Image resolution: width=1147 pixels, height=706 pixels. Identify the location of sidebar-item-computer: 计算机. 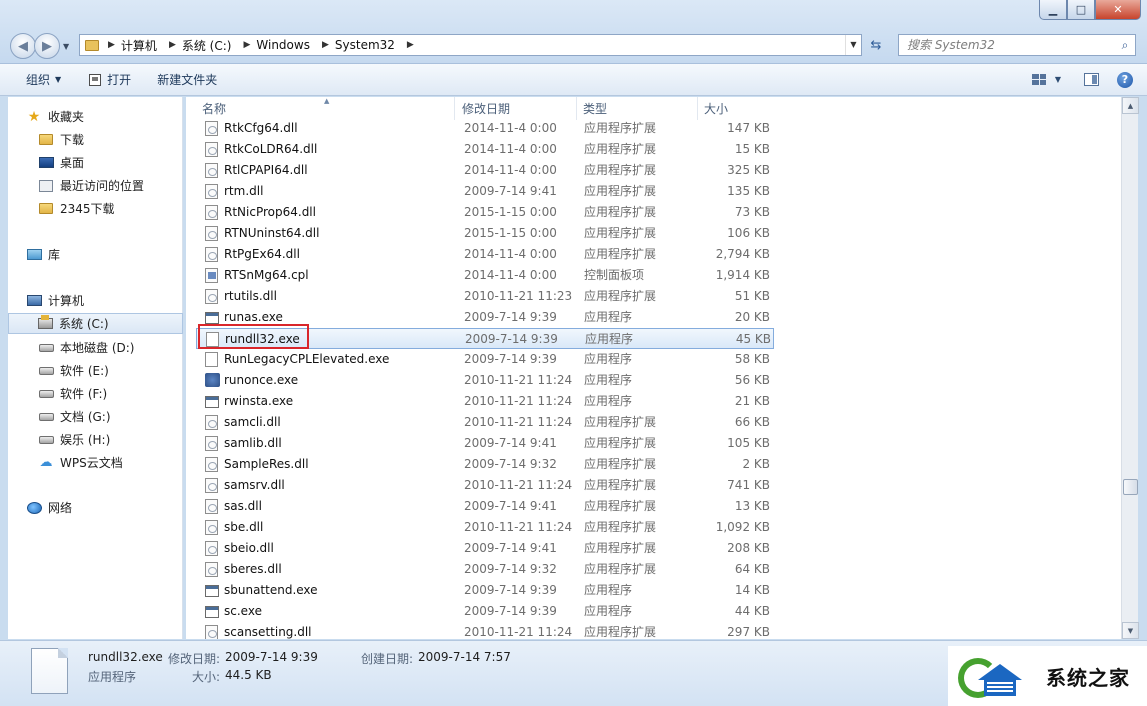
(101, 300).